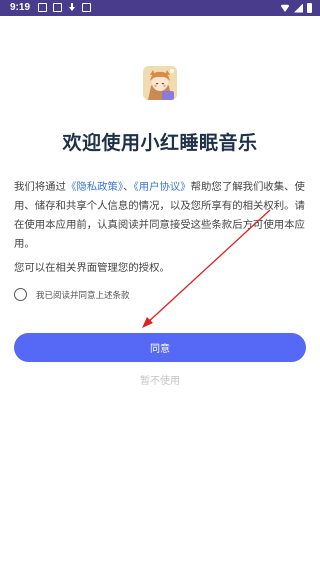 This screenshot has height=568, width=320. What do you see at coordinates (20, 7) in the screenshot?
I see `status-time: 9:19` at bounding box center [20, 7].